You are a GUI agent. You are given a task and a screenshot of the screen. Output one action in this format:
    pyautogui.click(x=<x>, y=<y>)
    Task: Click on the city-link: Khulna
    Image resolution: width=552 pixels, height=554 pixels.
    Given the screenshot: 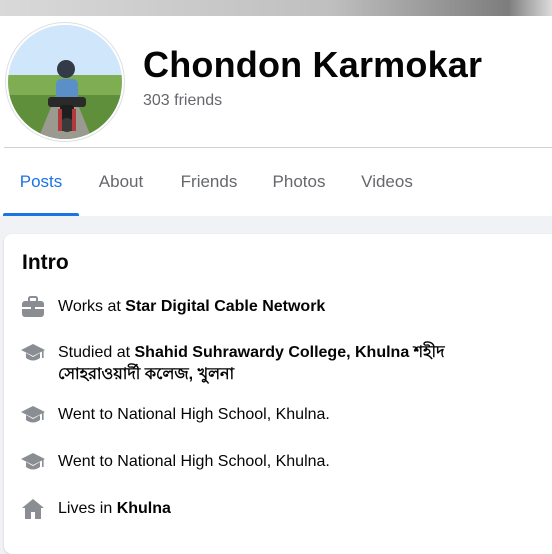 What is the action you would take?
    pyautogui.click(x=144, y=508)
    